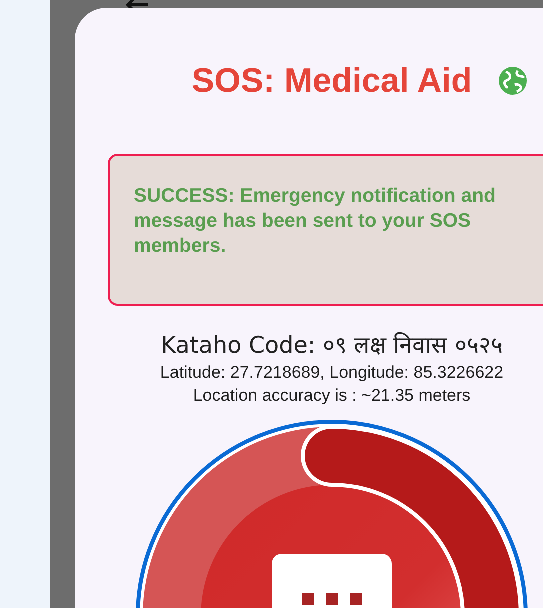 The image size is (543, 608). Describe the element at coordinates (332, 81) in the screenshot. I see `dialog-title: SOS: Medical Aid` at that location.